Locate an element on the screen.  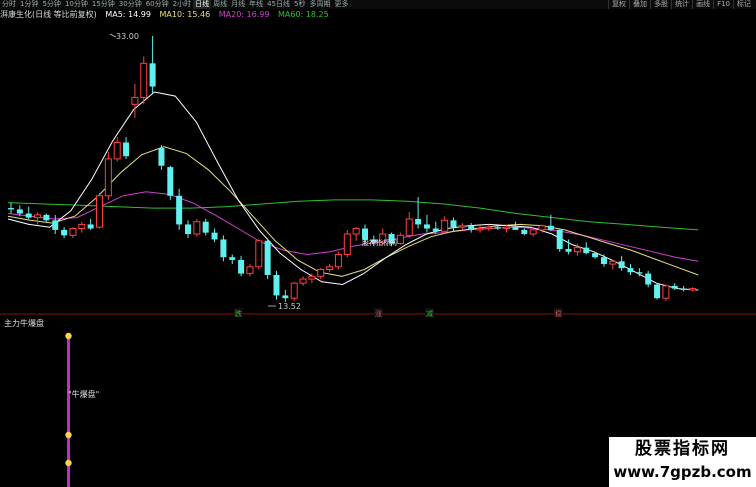
period-tab: 45日线 is located at coordinates (278, 4).